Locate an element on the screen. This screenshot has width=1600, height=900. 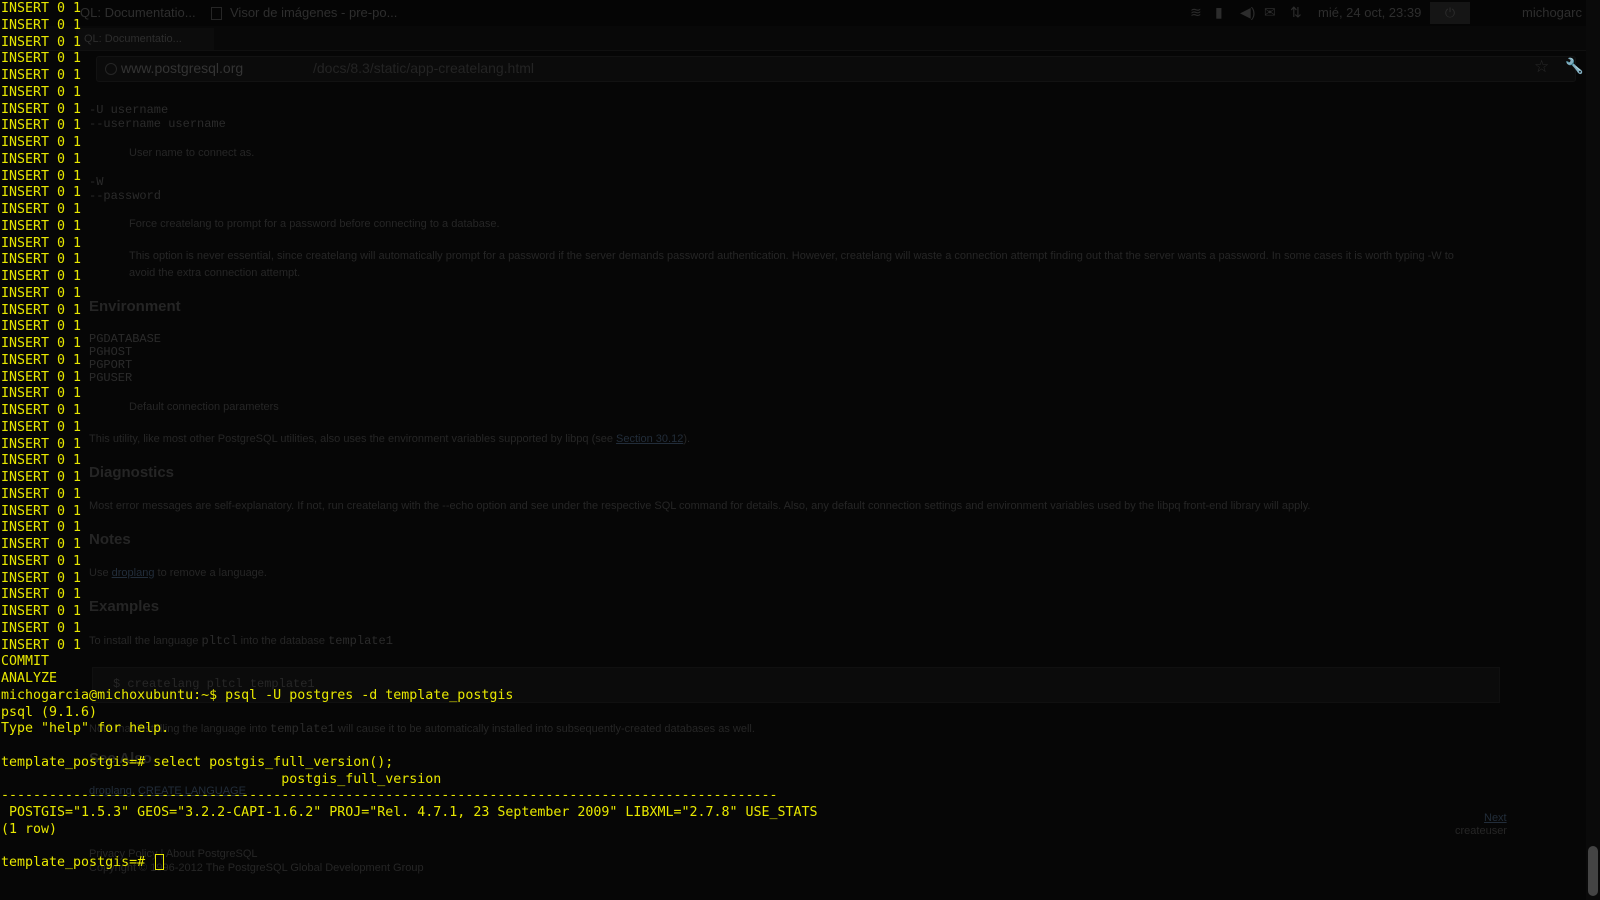
scrollbar-track is located at coordinates (1593, 450).